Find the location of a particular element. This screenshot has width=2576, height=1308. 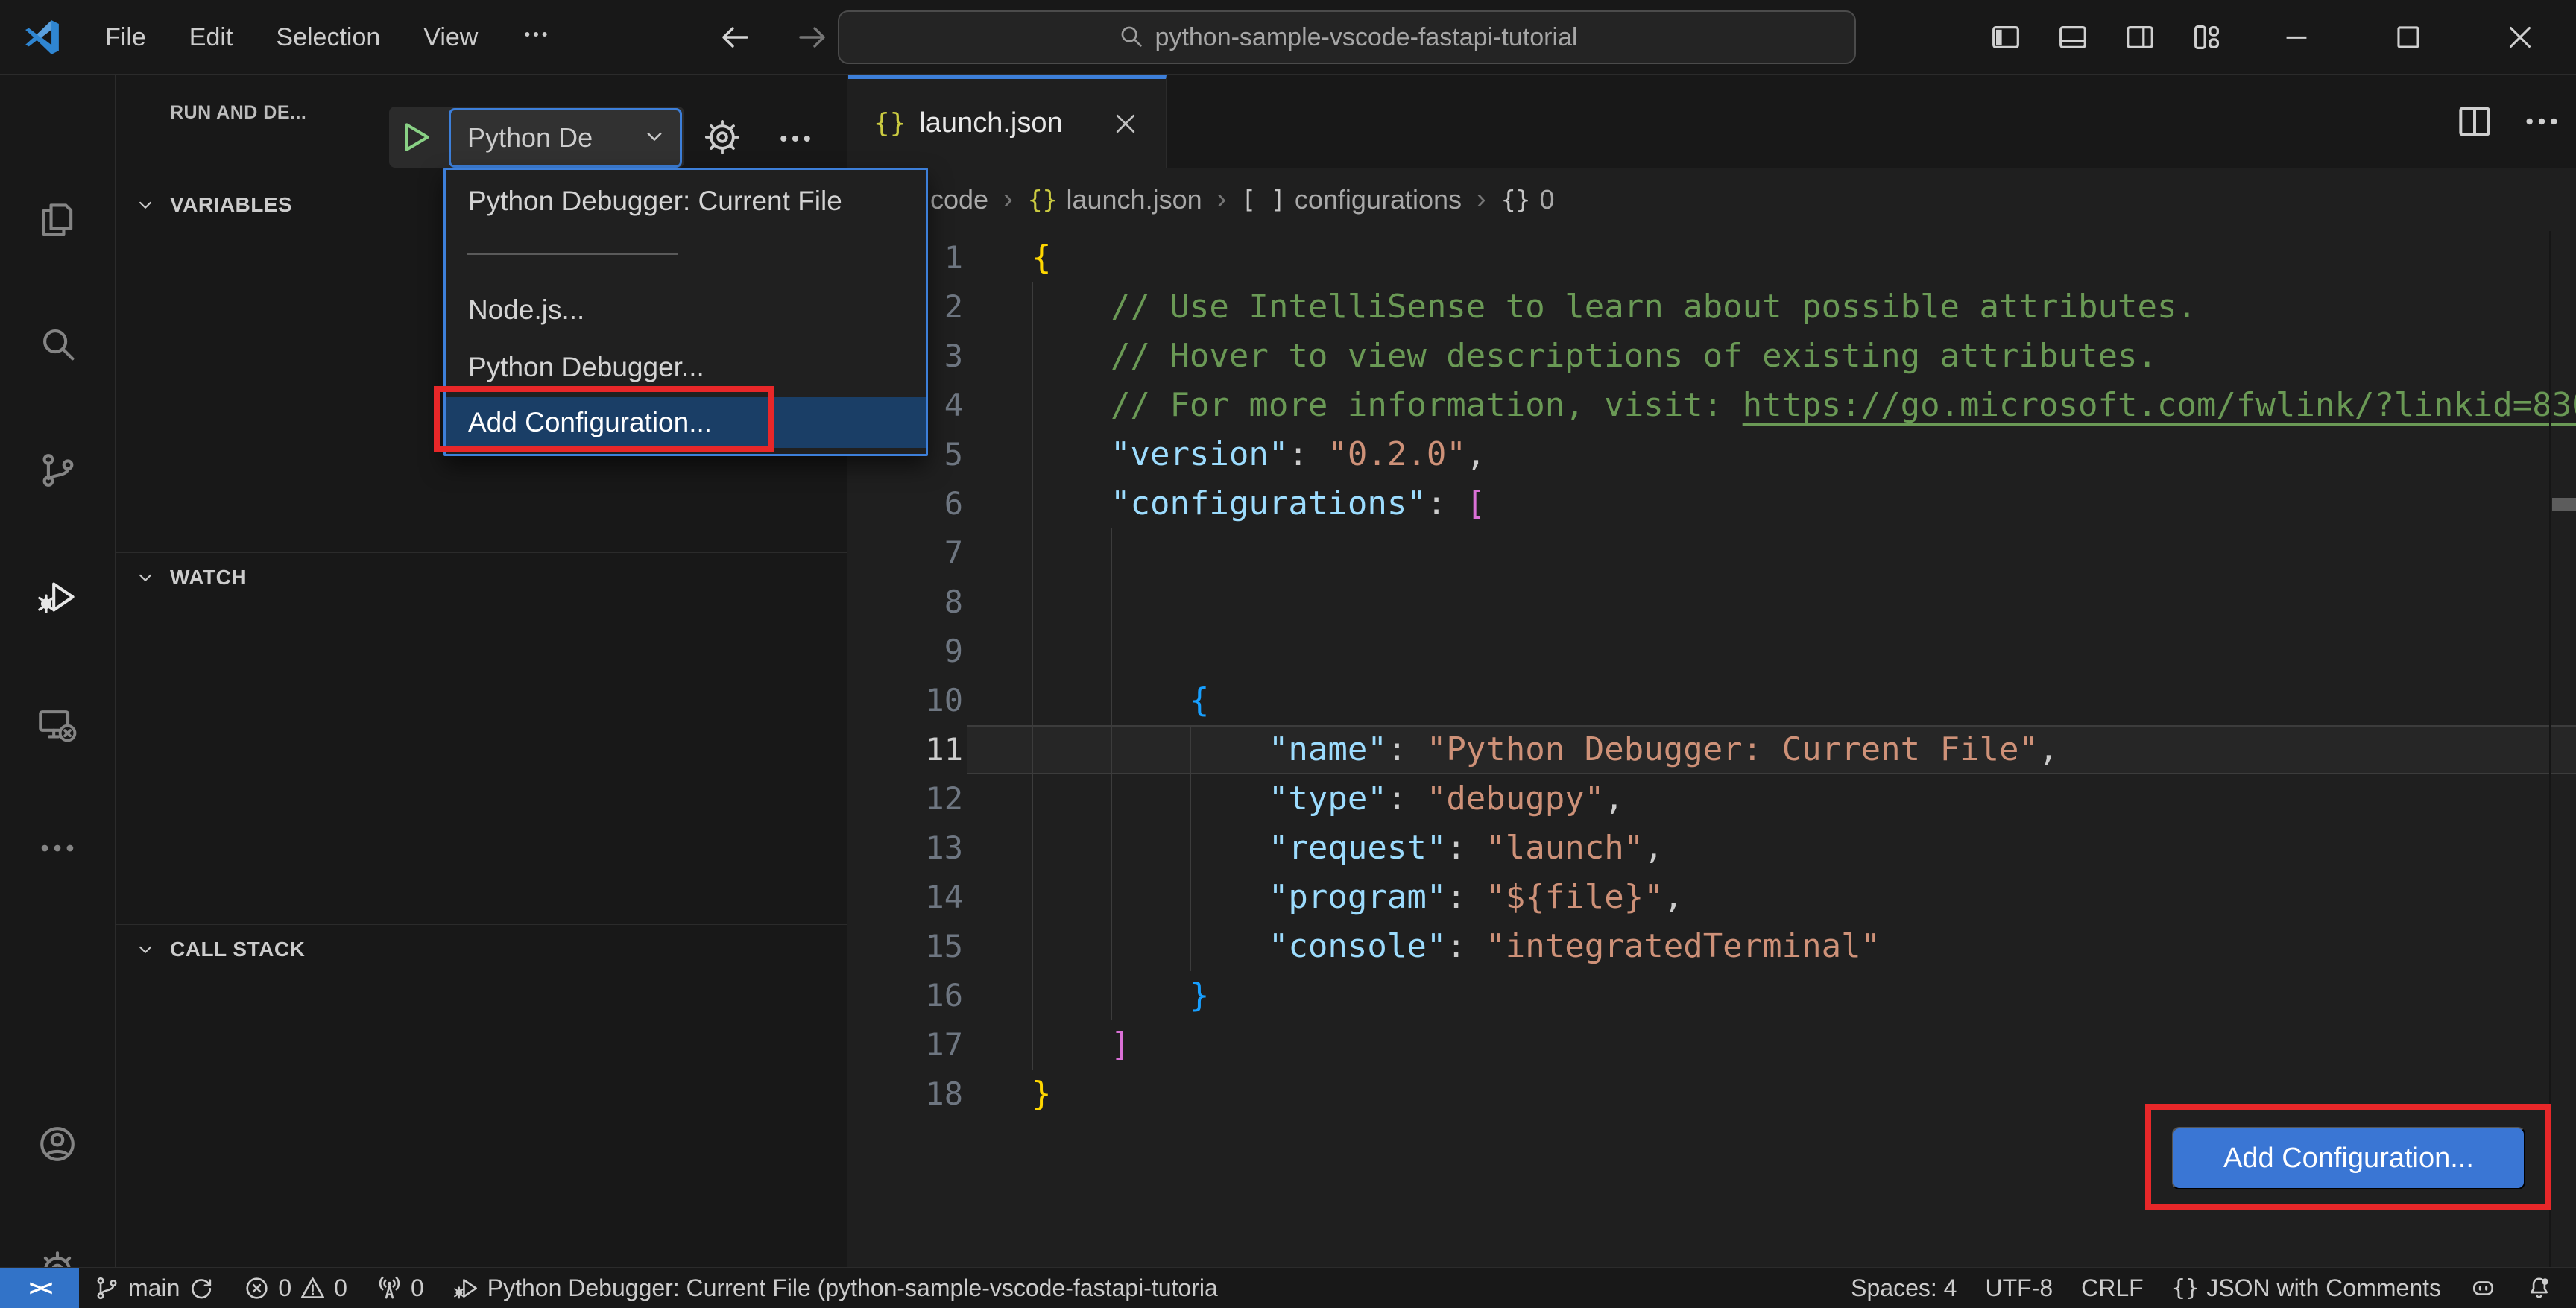

status-ports: 0 is located at coordinates (400, 1288).